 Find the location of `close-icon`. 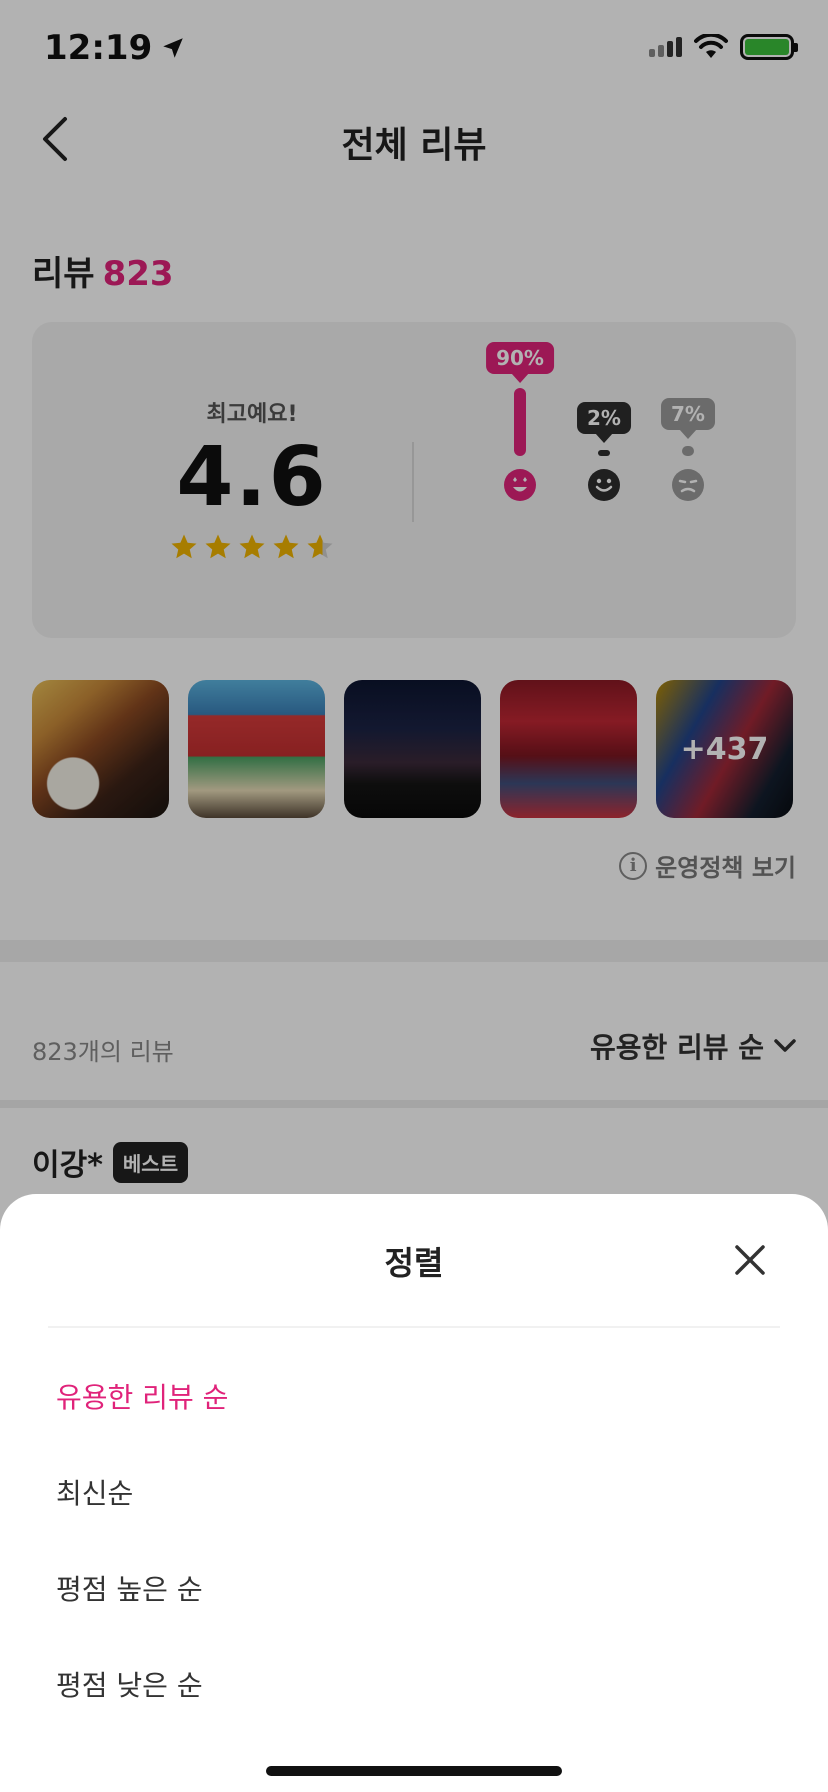

close-icon is located at coordinates (750, 1260).